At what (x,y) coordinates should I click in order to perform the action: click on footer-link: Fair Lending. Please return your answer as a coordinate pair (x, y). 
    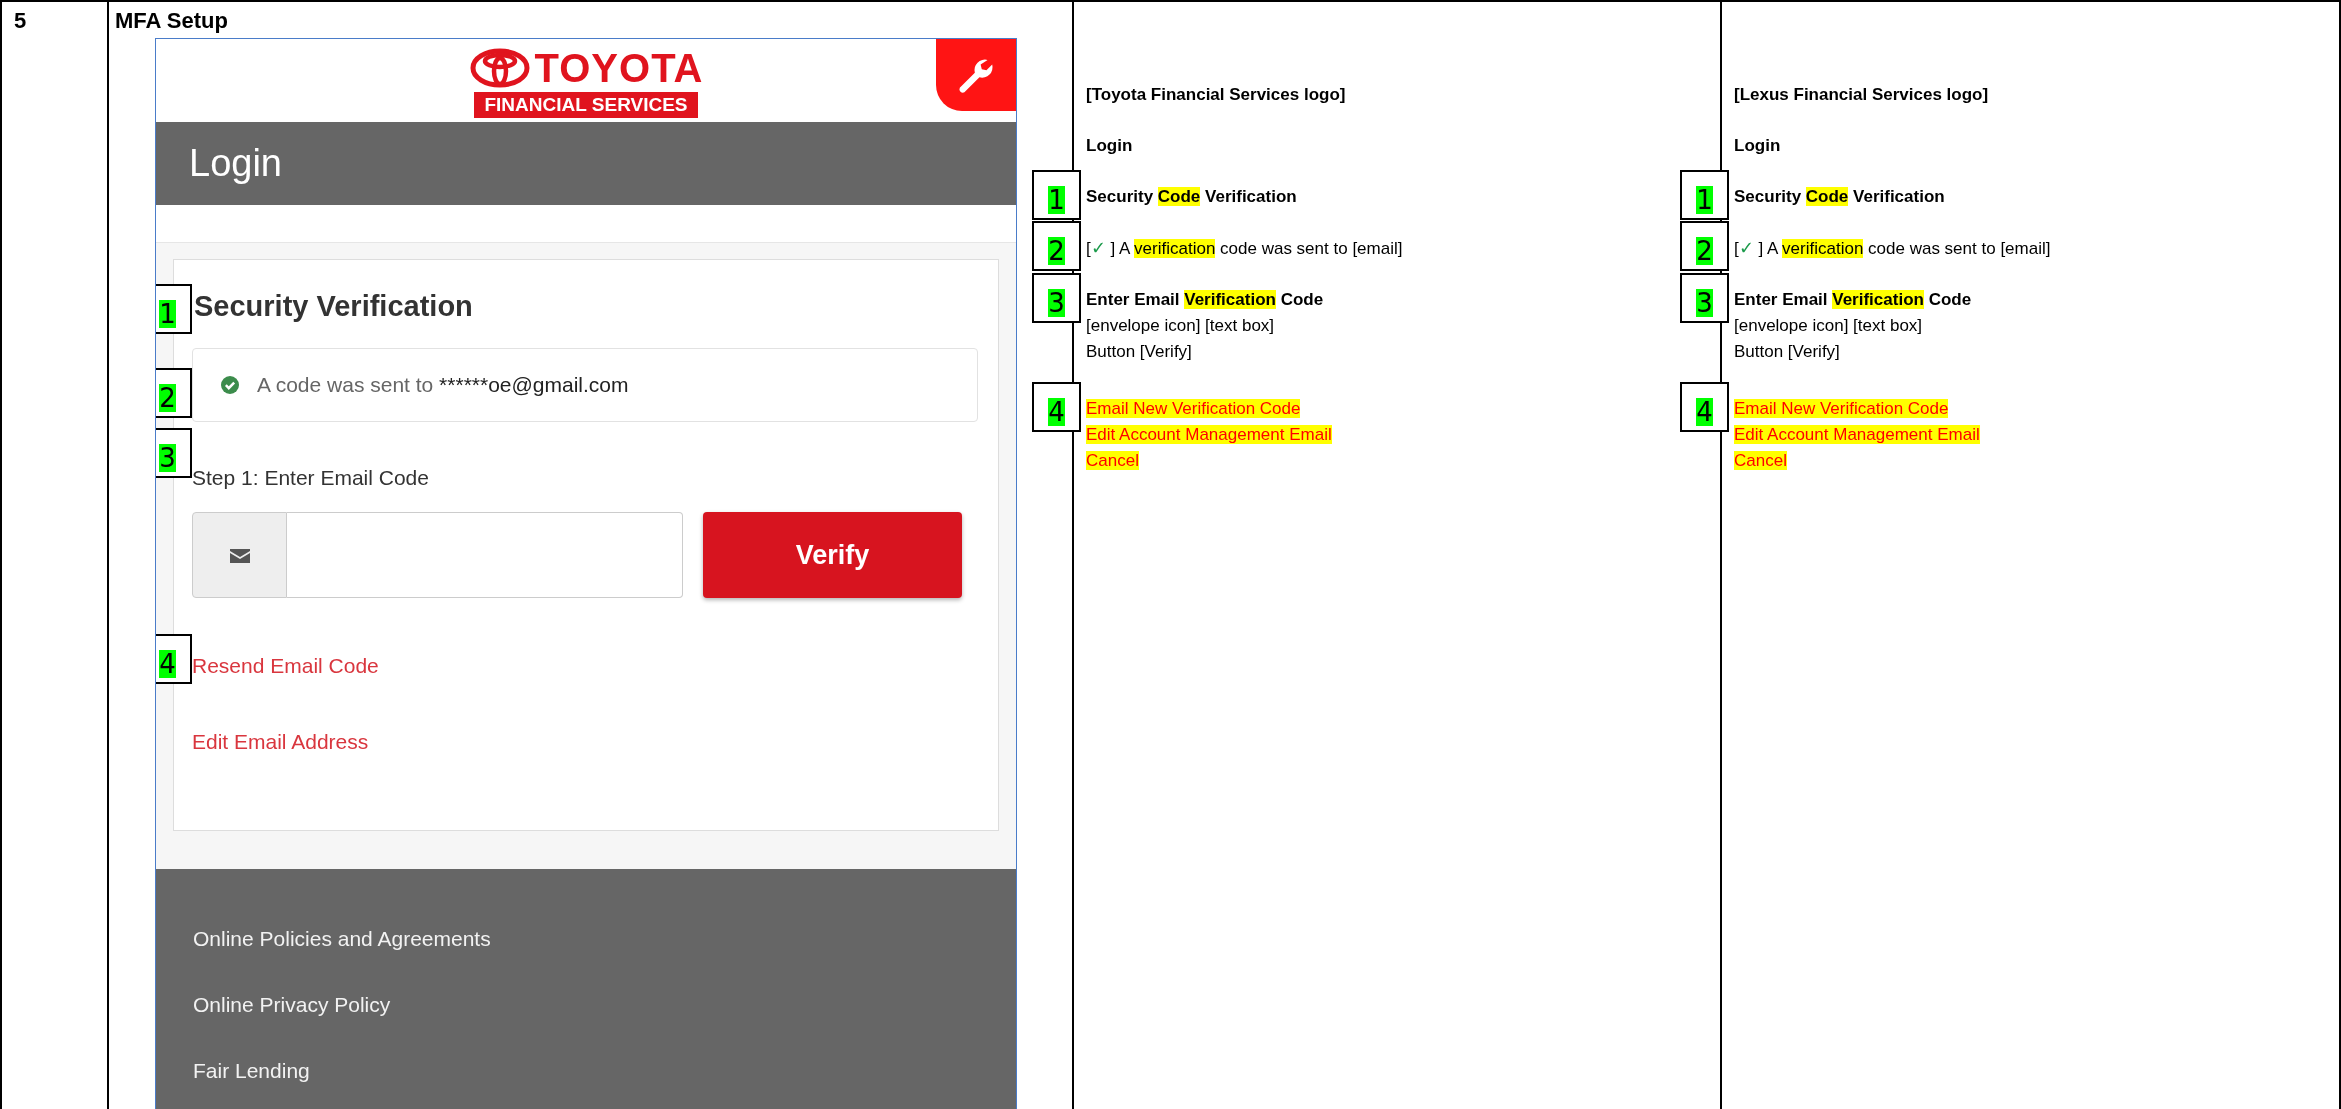
    Looking at the image, I should click on (586, 1071).